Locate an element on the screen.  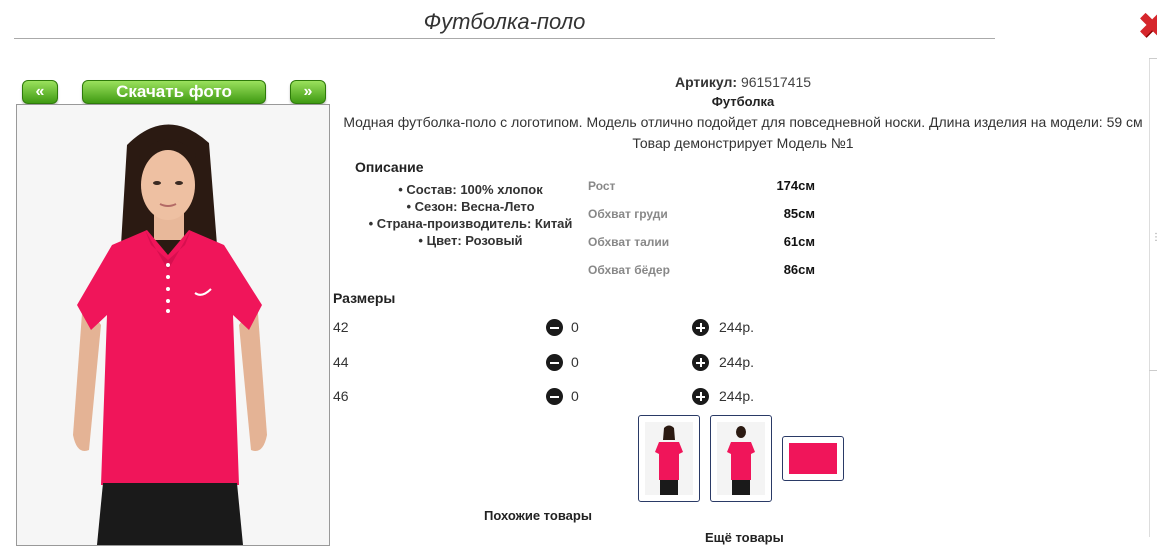
article-line: Артикул: 961517415 is located at coordinates (743, 82).